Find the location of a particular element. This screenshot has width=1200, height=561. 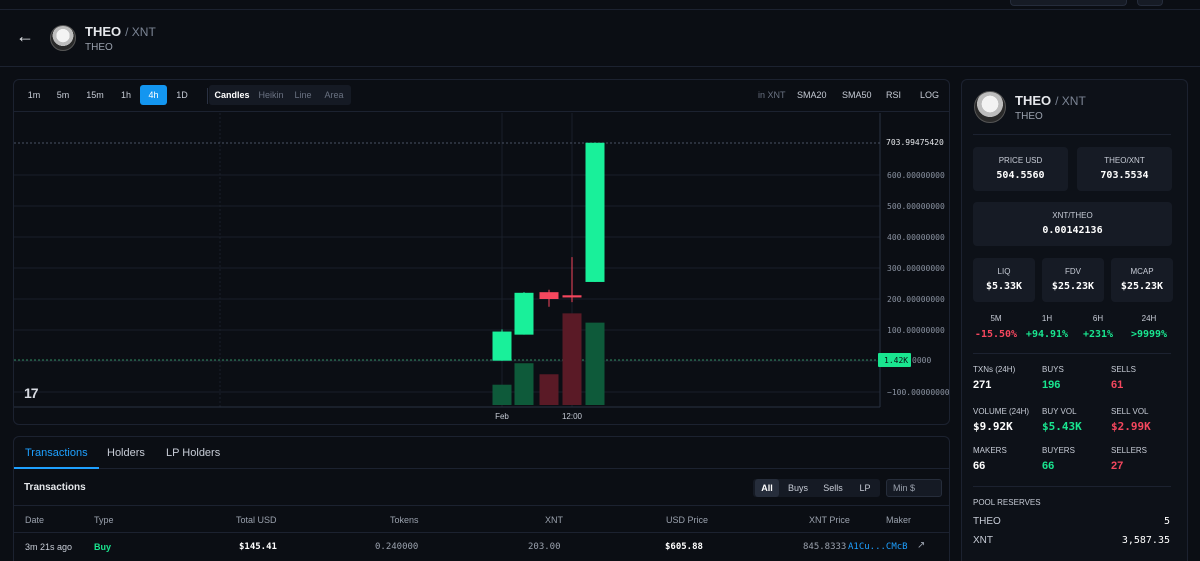

unit-toggle: in XNT is located at coordinates (772, 95).